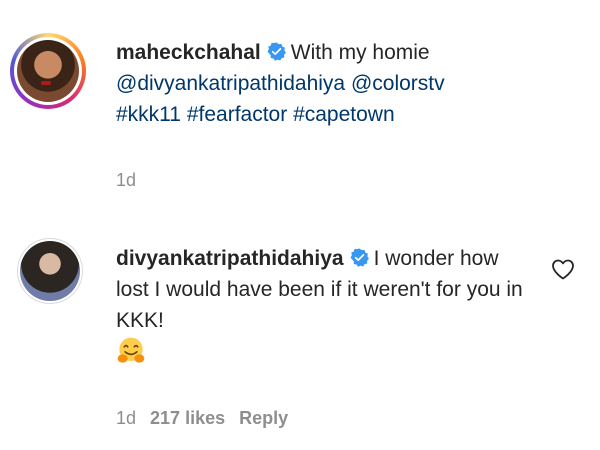  I want to click on caption-intro: With my homie, so click(360, 52).